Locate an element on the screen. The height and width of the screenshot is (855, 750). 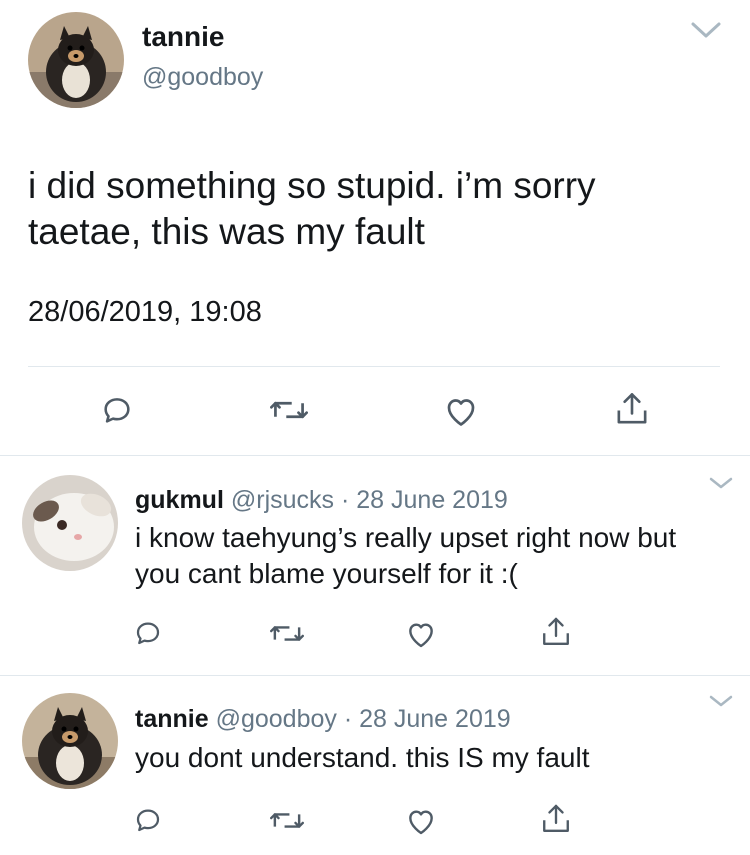
reply-text-line: you cant blame yourself for it :( is located at coordinates (326, 573).